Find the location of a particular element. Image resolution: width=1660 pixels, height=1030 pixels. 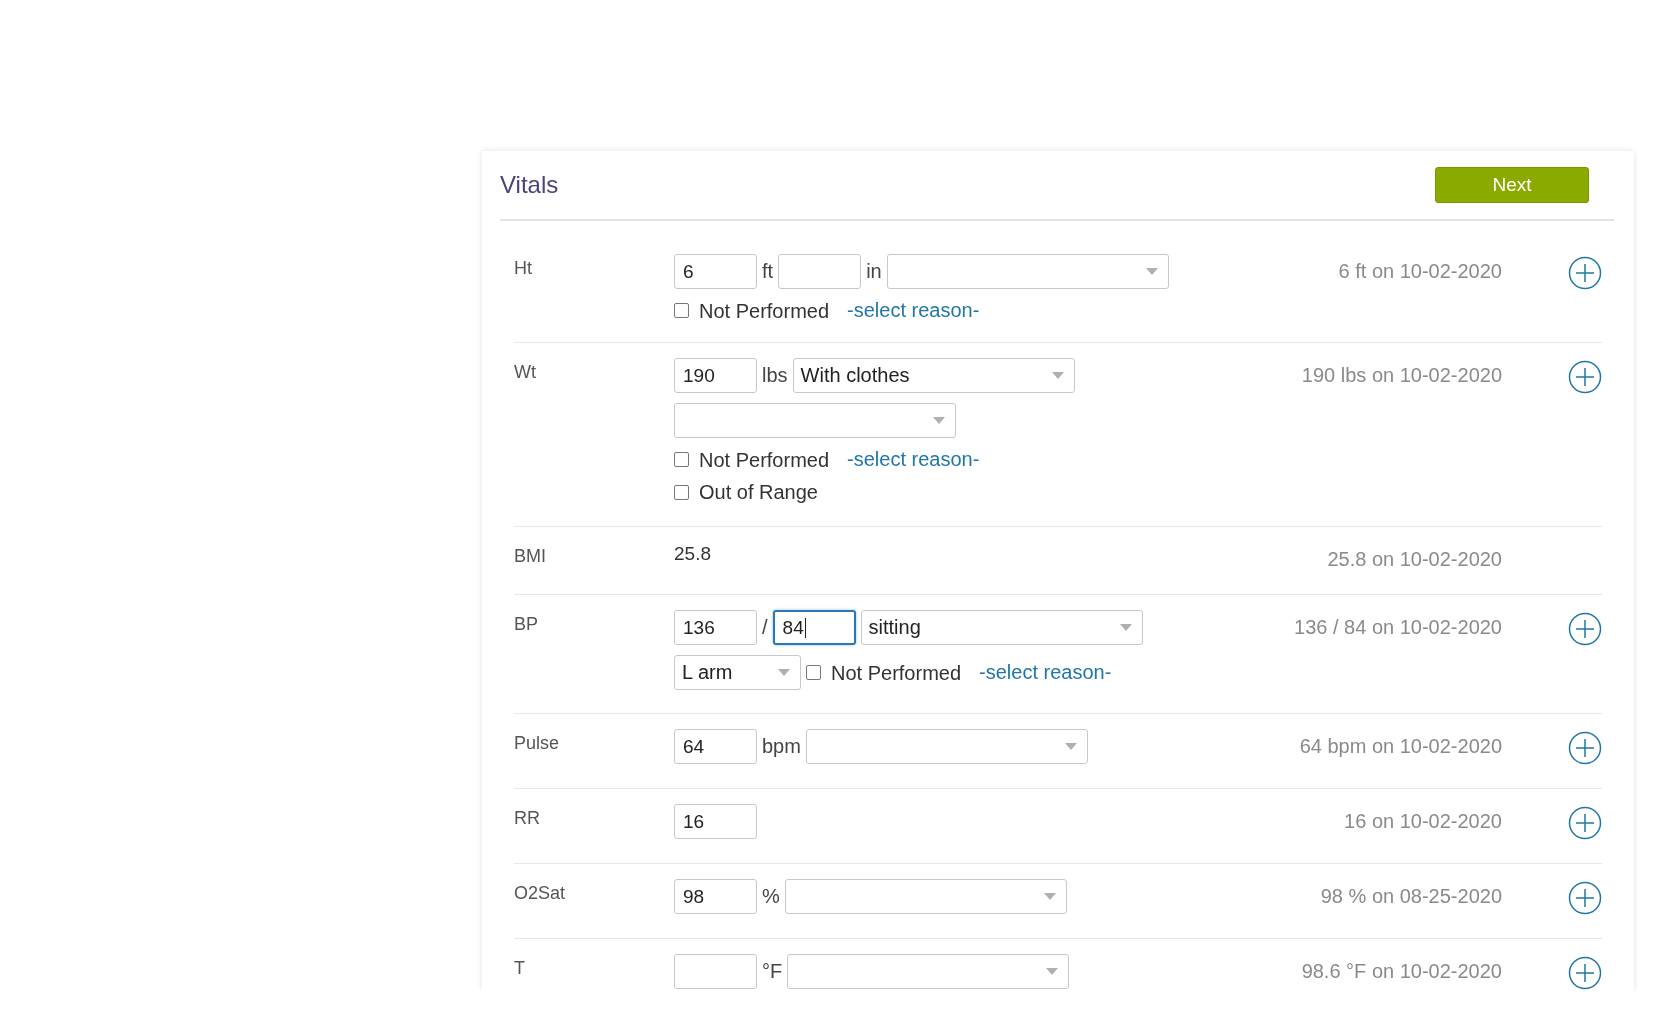

unit-label: in is located at coordinates (874, 271).